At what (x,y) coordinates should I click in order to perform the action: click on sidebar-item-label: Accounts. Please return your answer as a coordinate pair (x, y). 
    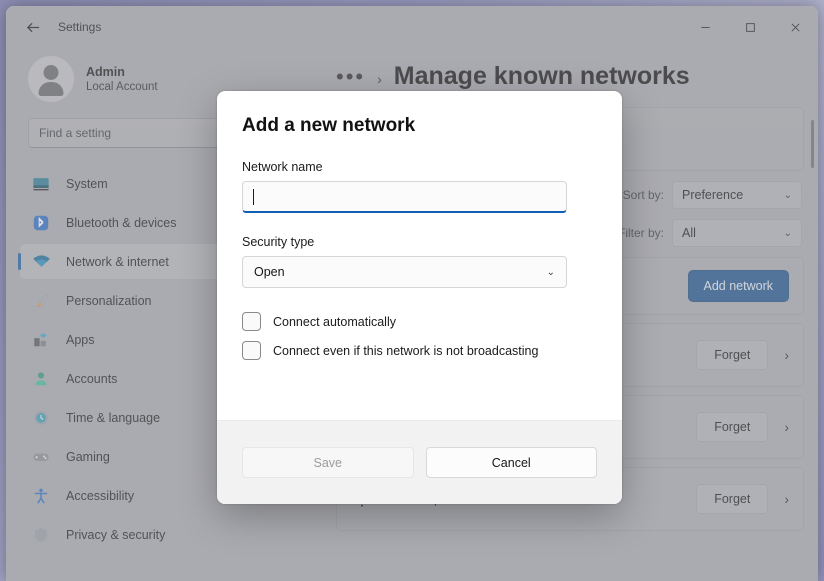
    Looking at the image, I should click on (92, 378).